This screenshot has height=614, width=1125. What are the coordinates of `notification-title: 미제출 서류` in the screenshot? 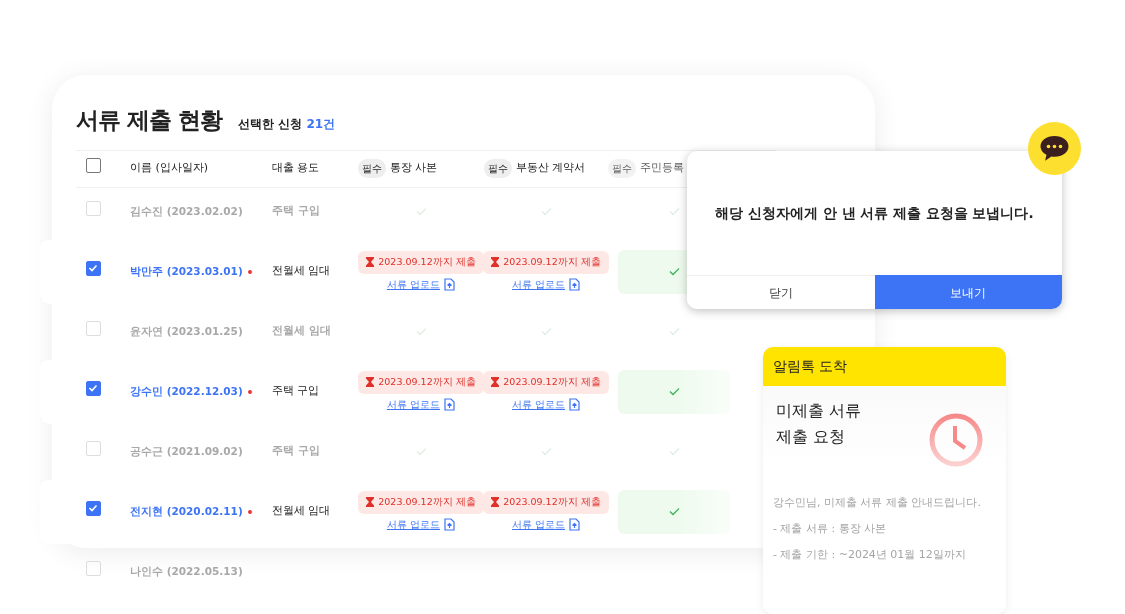 It's located at (819, 411).